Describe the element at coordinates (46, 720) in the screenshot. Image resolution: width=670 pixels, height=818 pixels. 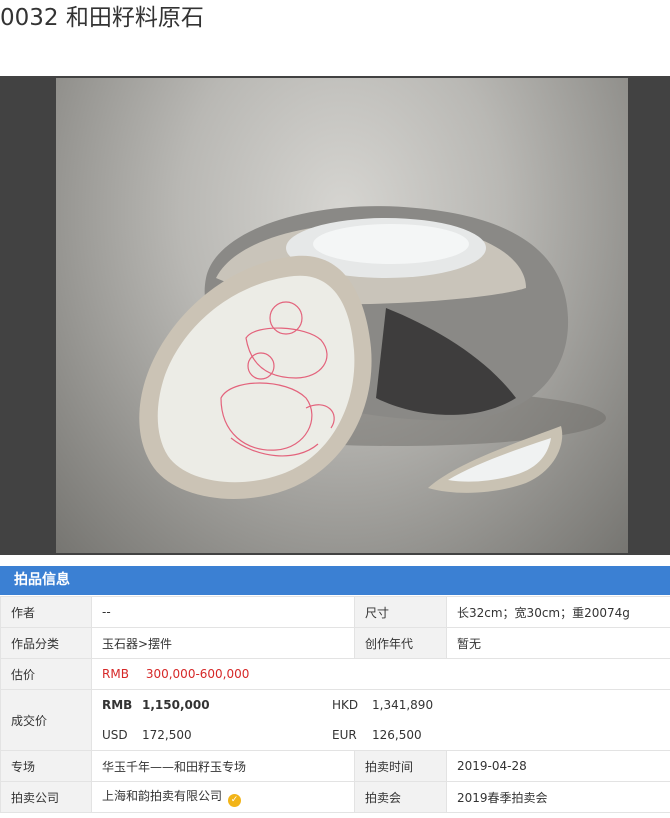
I see `deal-price-label: 成交价` at that location.